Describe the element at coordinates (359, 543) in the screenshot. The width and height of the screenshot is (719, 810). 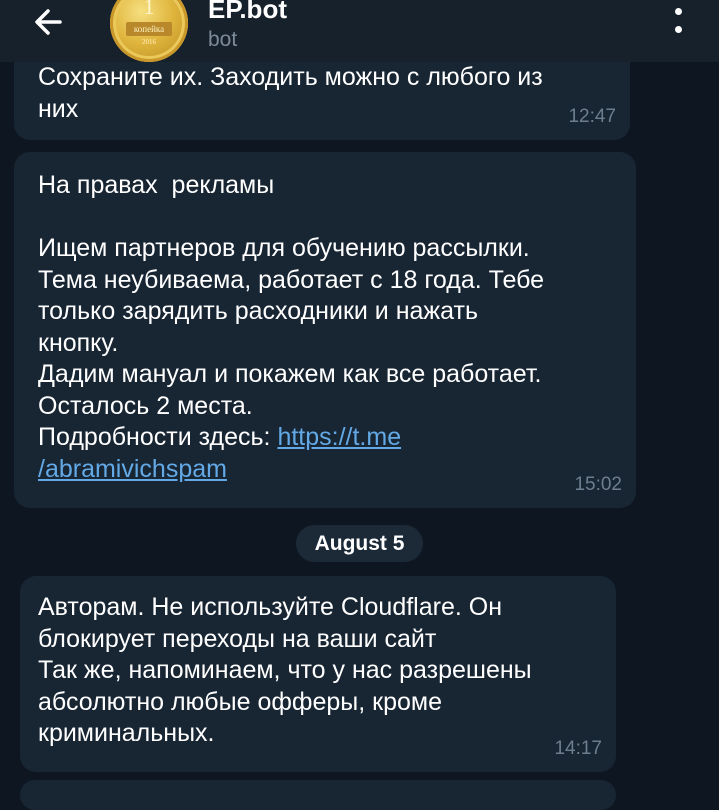
I see `date-separator: August 5` at that location.